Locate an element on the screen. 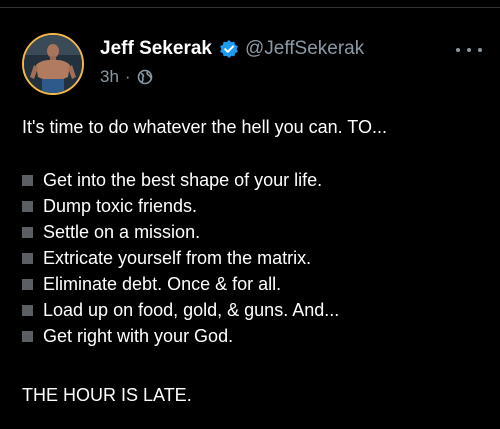  avatar is located at coordinates (53, 64).